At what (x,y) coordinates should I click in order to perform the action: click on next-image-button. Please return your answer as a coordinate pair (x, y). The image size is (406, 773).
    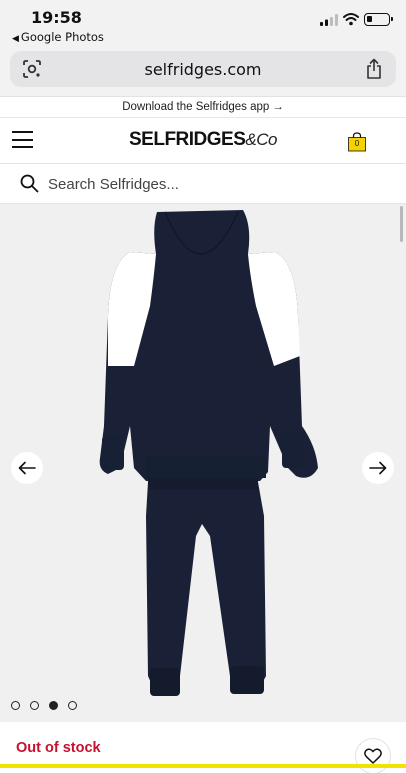
    Looking at the image, I should click on (378, 468).